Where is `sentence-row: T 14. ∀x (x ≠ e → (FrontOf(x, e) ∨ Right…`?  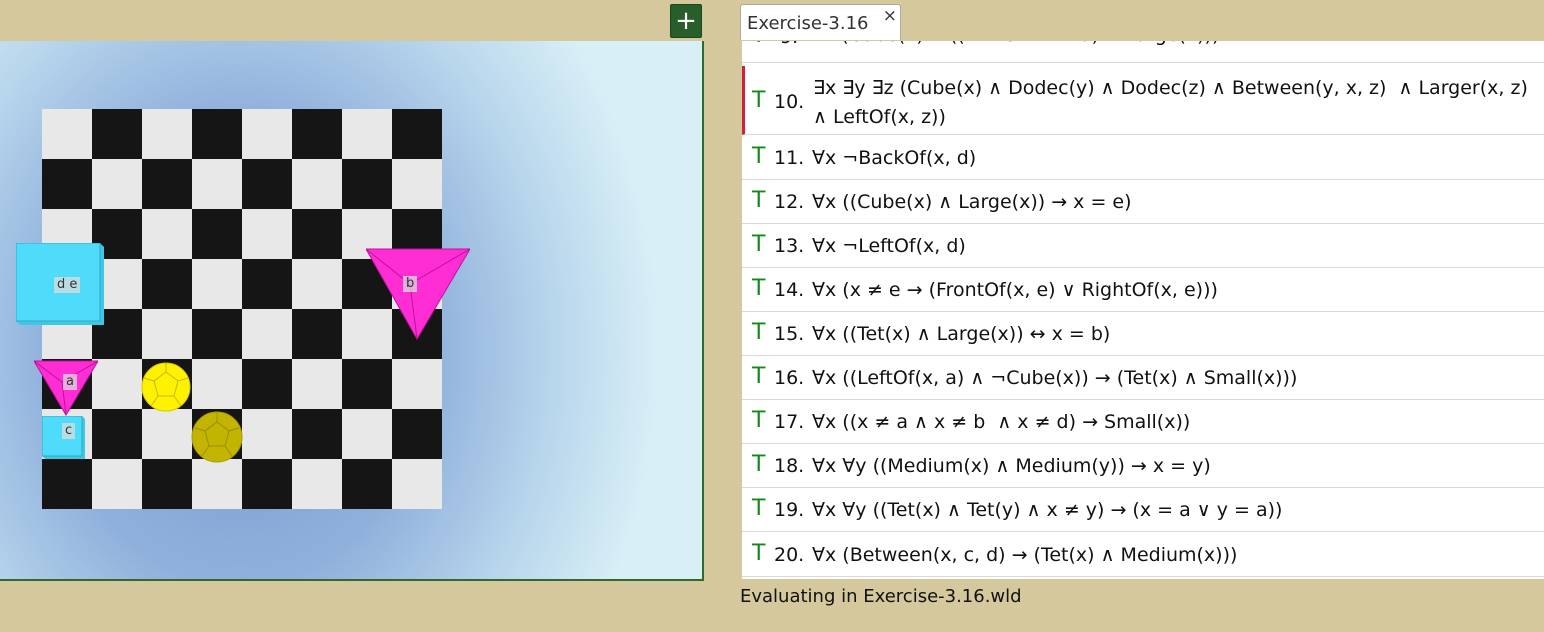
sentence-row: T 14. ∀x (x ≠ e → (FrontOf(x, e) ∨ Right… is located at coordinates (1143, 290).